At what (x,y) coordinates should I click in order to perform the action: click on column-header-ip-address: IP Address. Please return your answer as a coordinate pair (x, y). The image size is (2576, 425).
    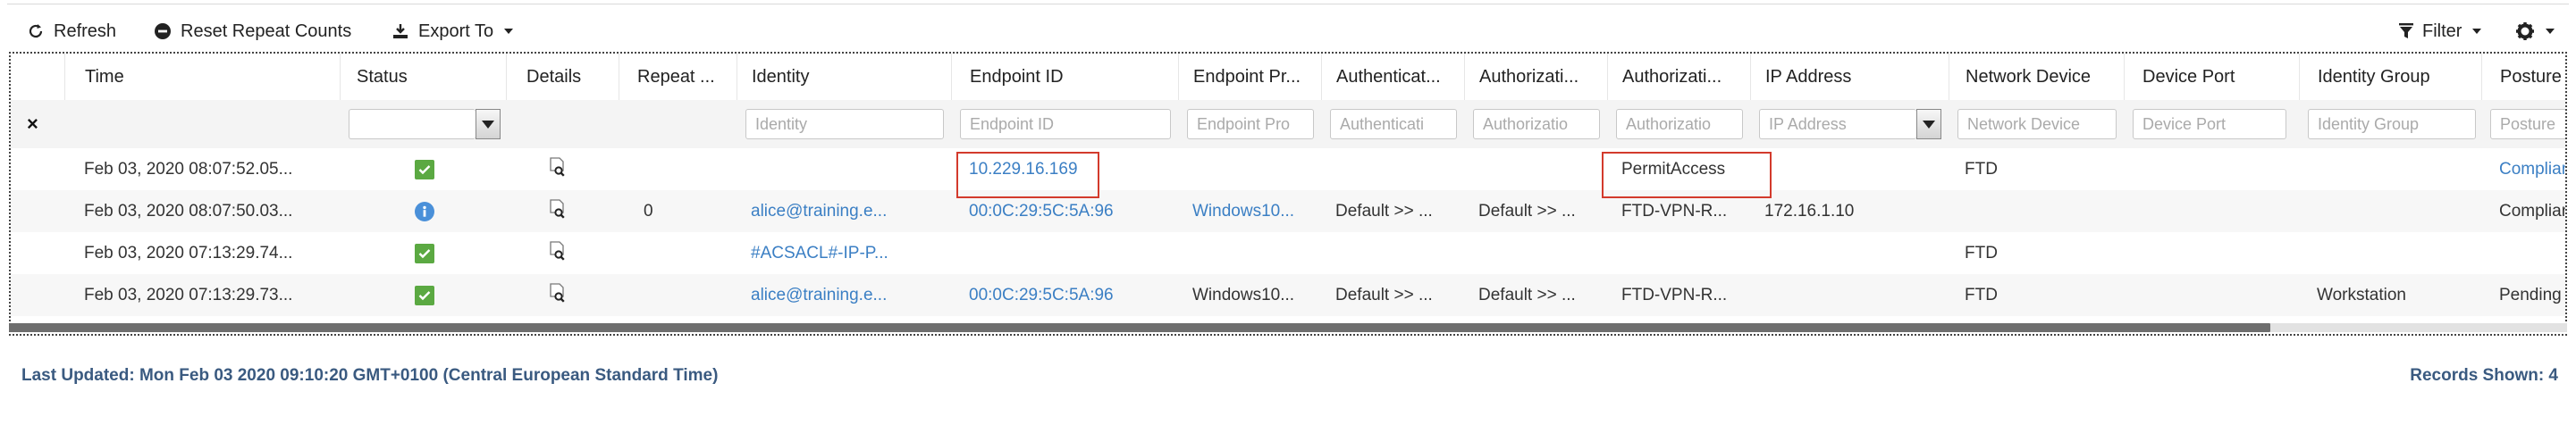
    Looking at the image, I should click on (1850, 77).